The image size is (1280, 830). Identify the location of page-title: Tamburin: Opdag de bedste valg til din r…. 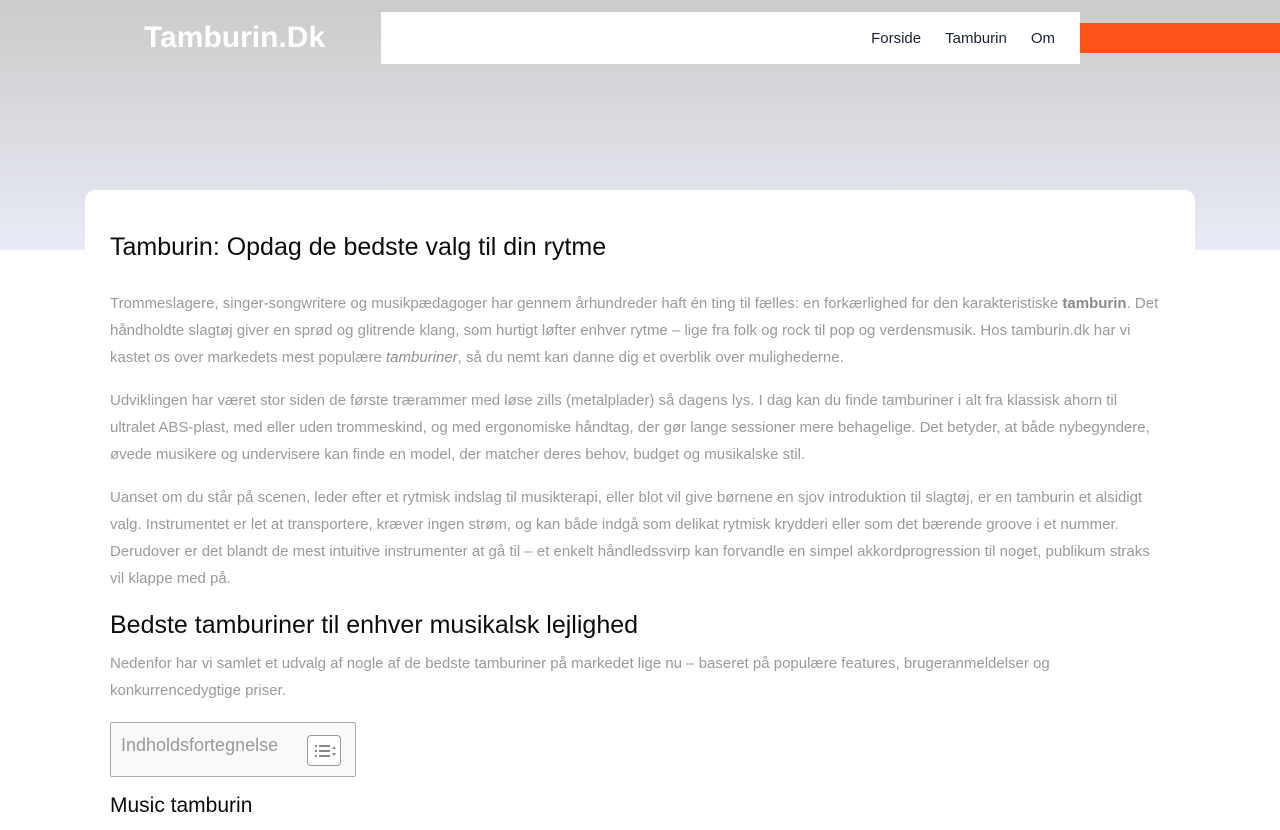
(358, 247).